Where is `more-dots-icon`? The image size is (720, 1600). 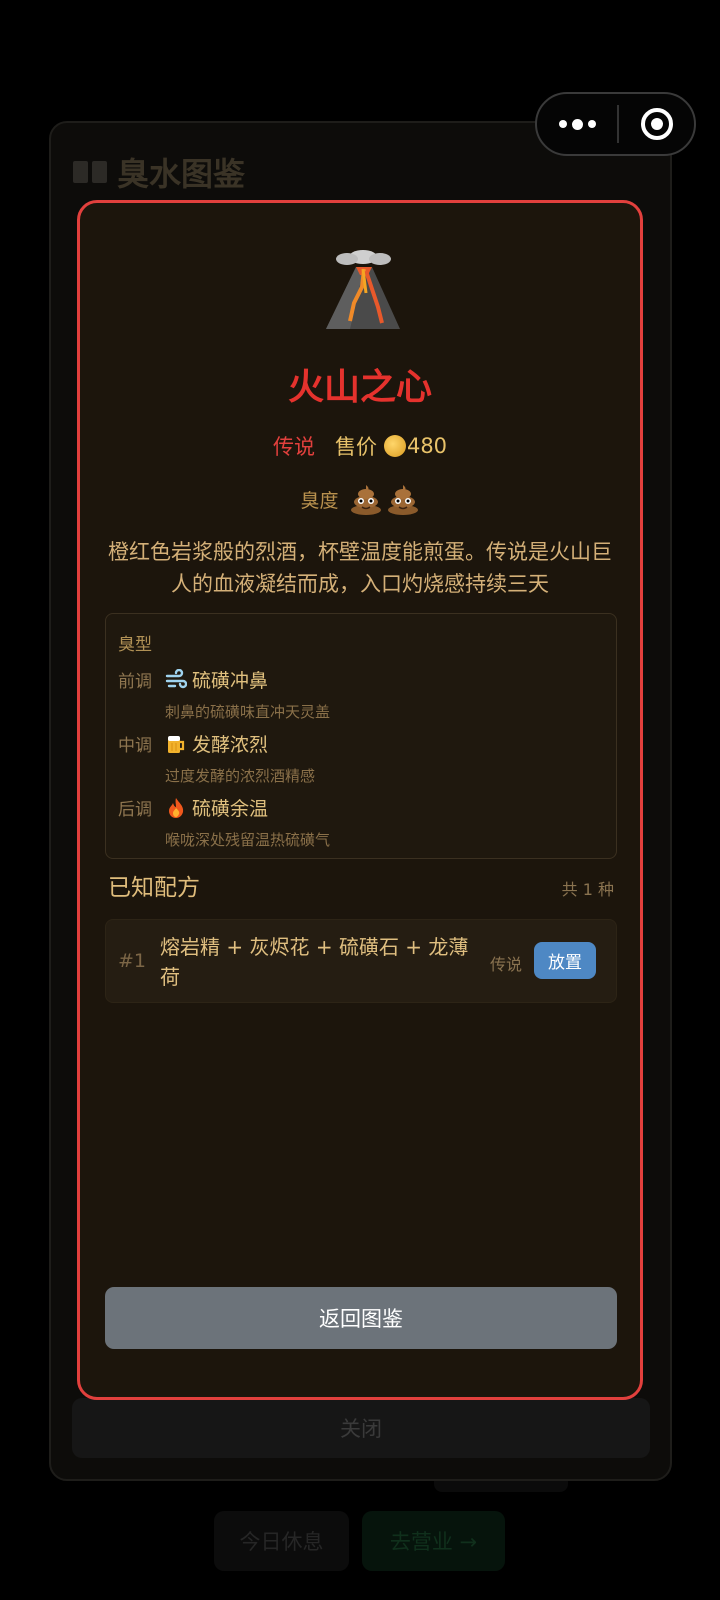
more-dots-icon is located at coordinates (577, 124).